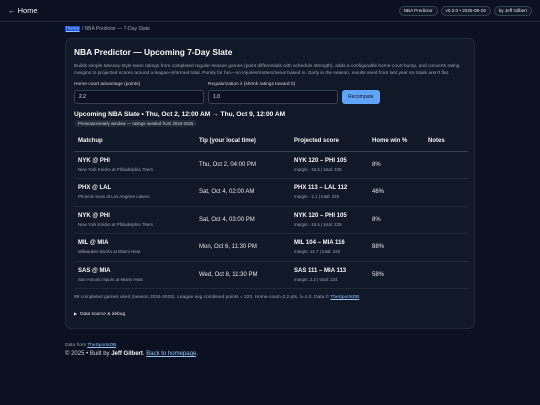  I want to click on header-tip: Tip (your local time), so click(246, 141).